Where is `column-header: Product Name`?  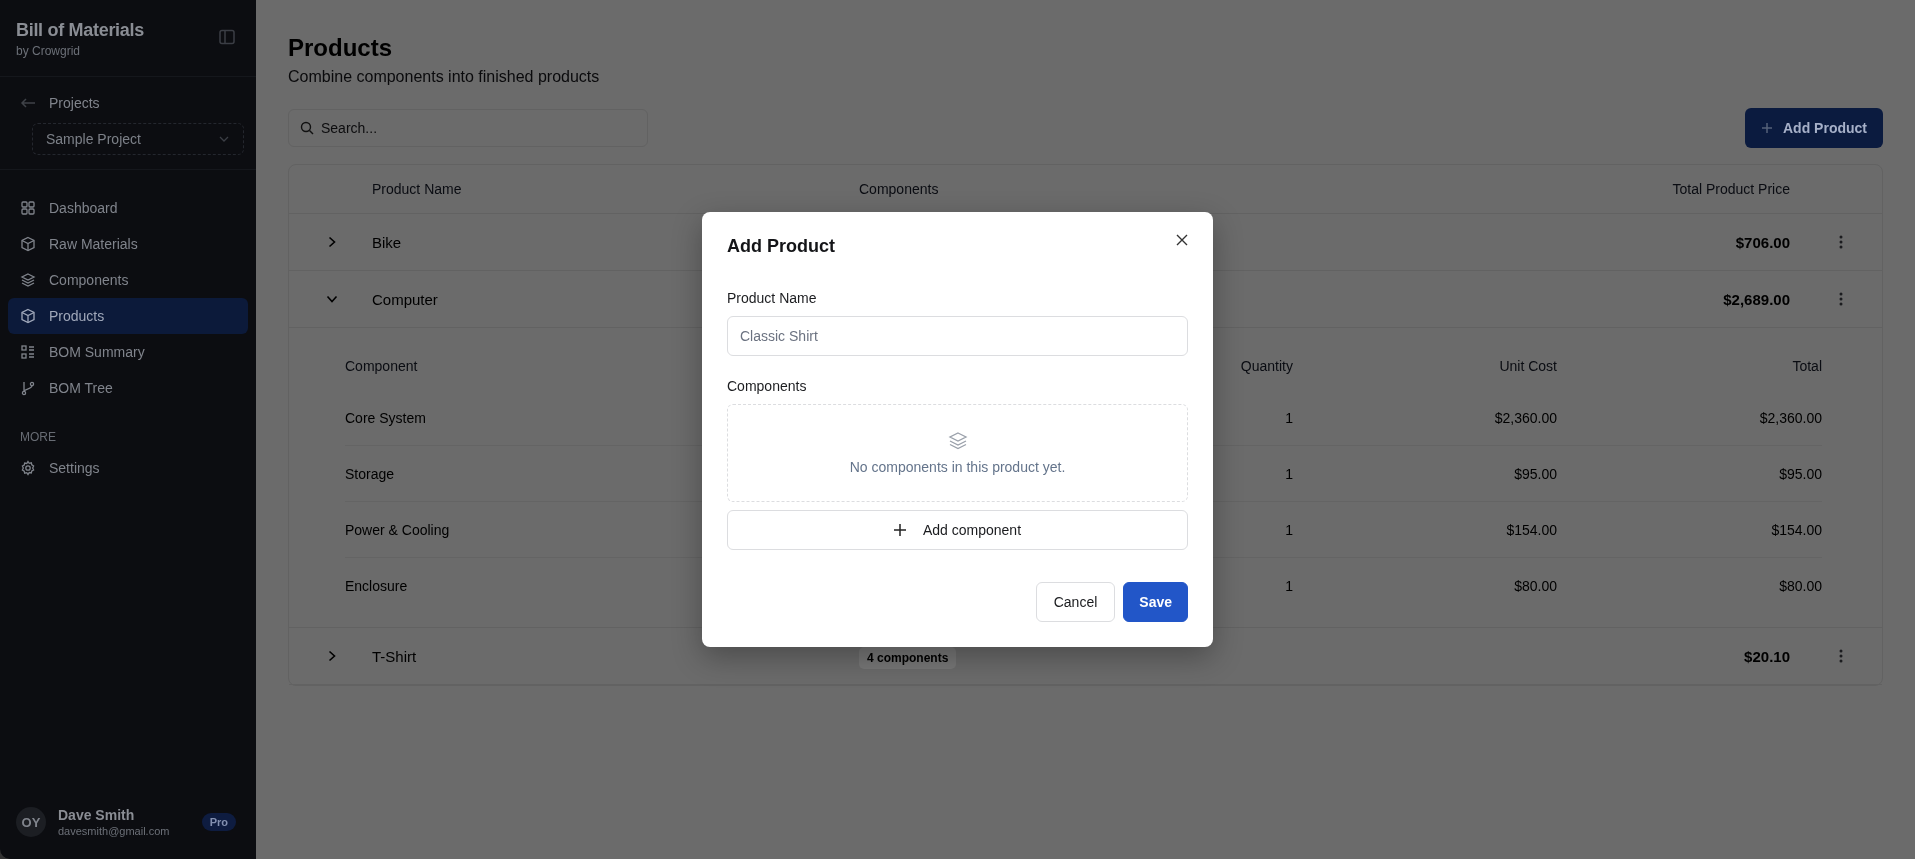 column-header: Product Name is located at coordinates (417, 189).